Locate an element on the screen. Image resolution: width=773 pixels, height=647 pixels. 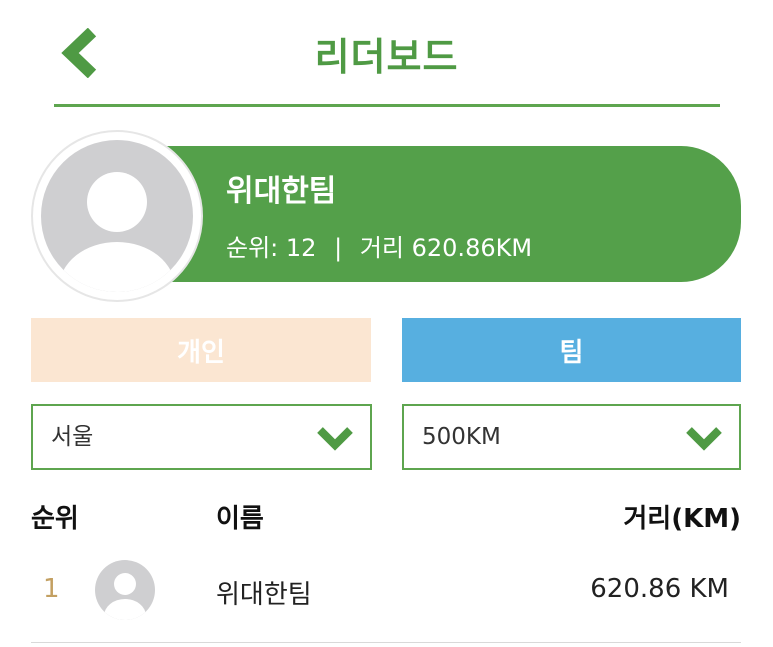
team-avatar is located at coordinates (117, 216).